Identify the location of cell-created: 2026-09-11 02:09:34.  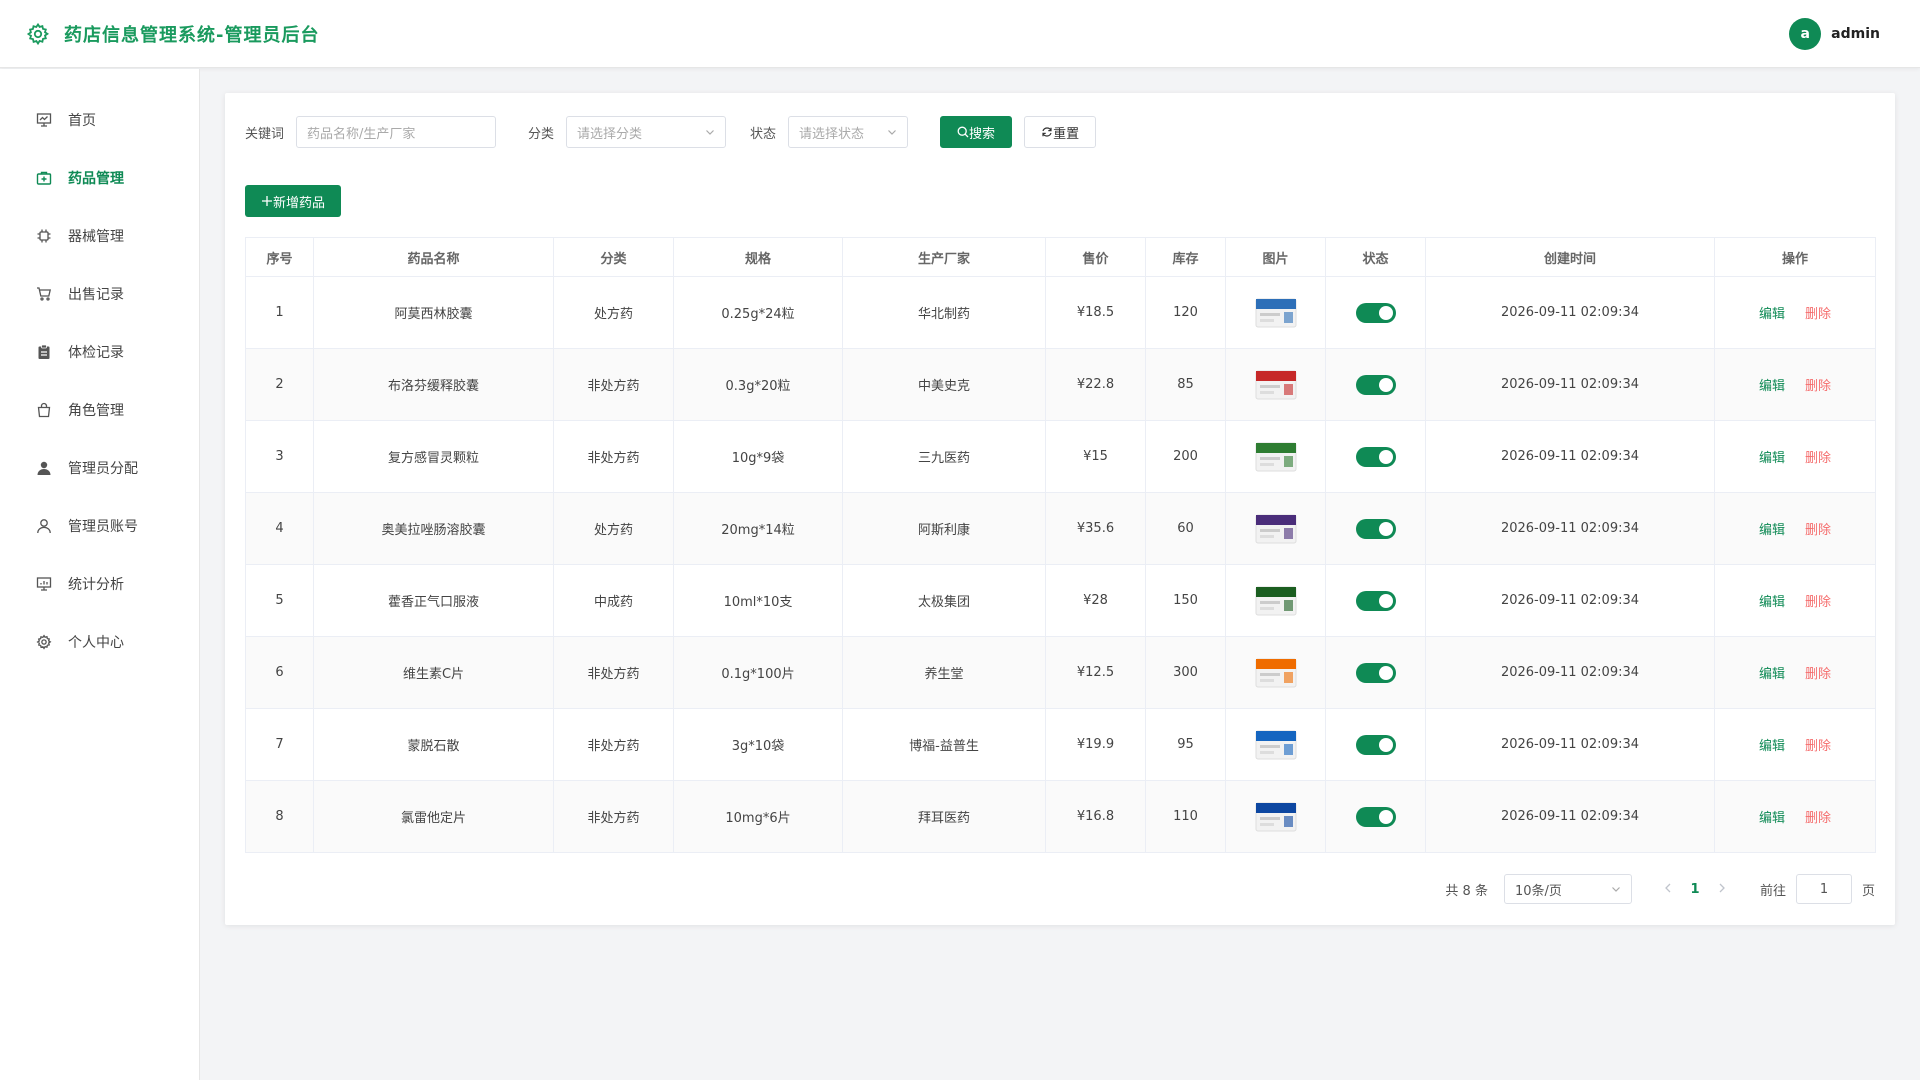
(1570, 600).